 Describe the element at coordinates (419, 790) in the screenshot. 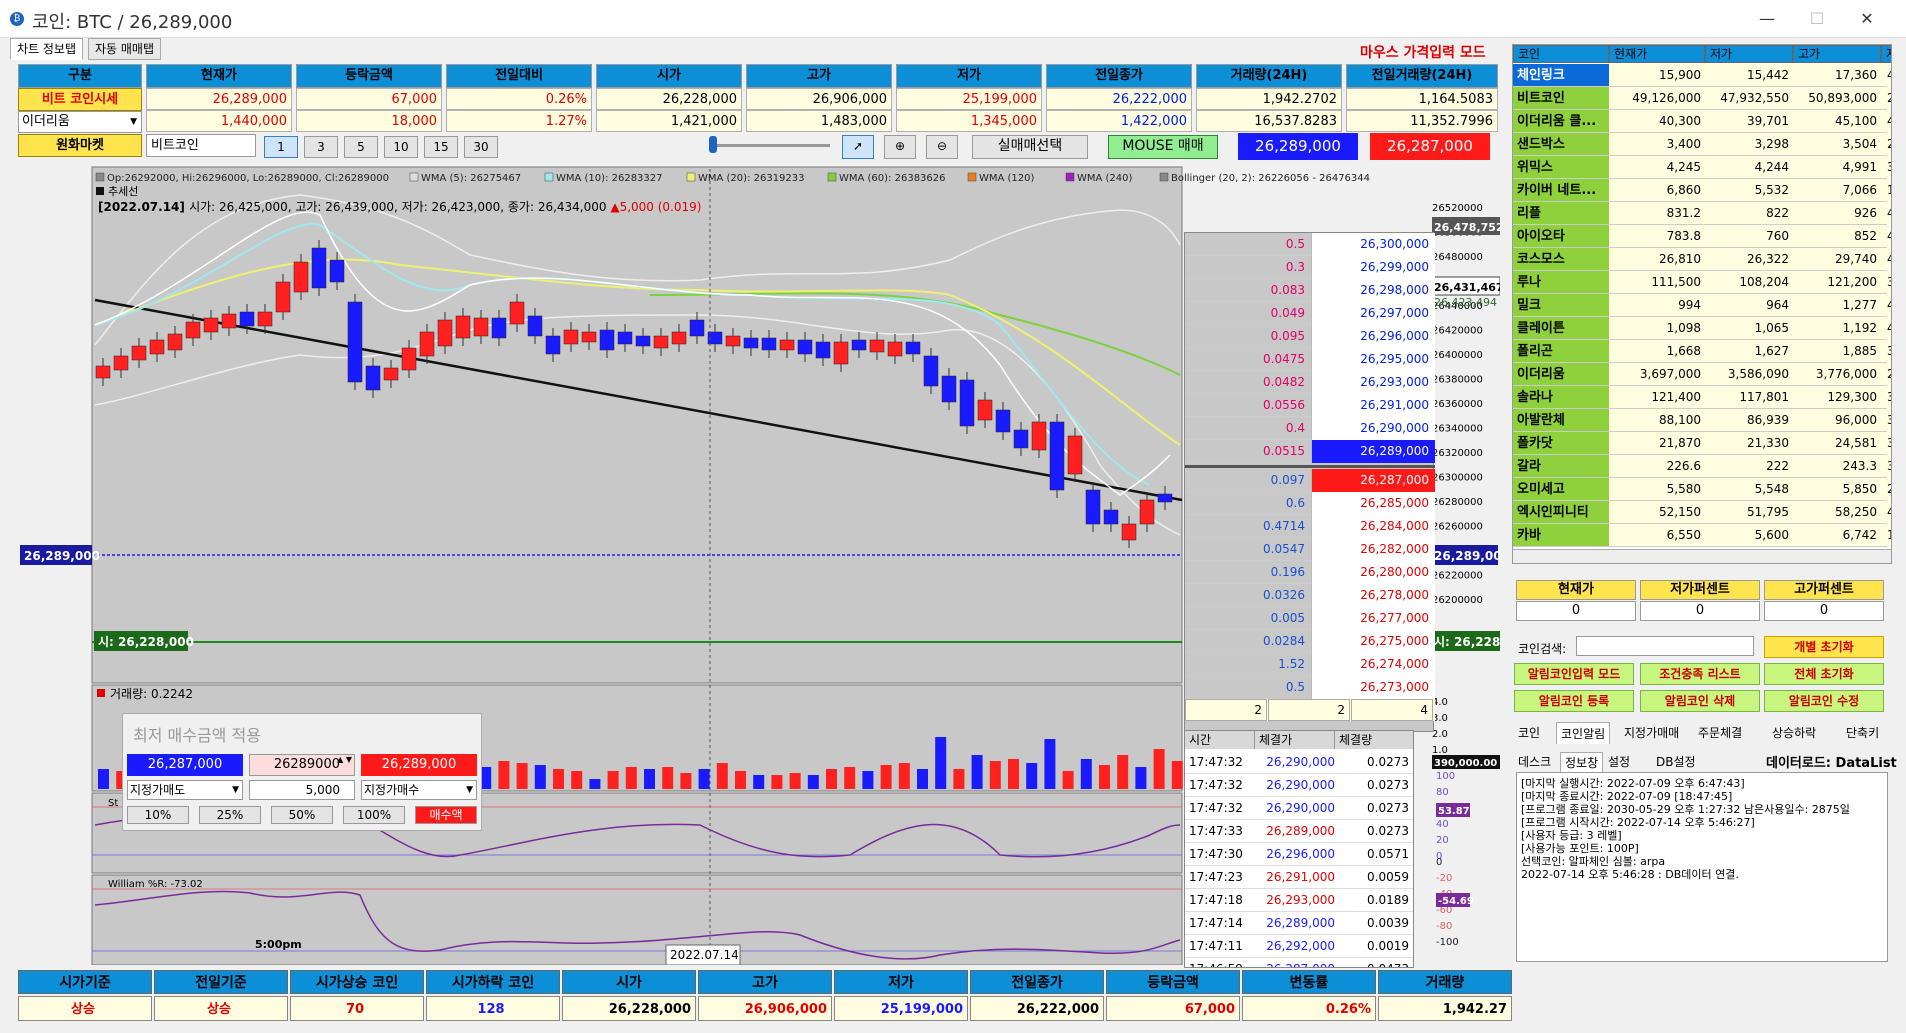

I see `buy-type-select: 지정가매수 ▼` at that location.